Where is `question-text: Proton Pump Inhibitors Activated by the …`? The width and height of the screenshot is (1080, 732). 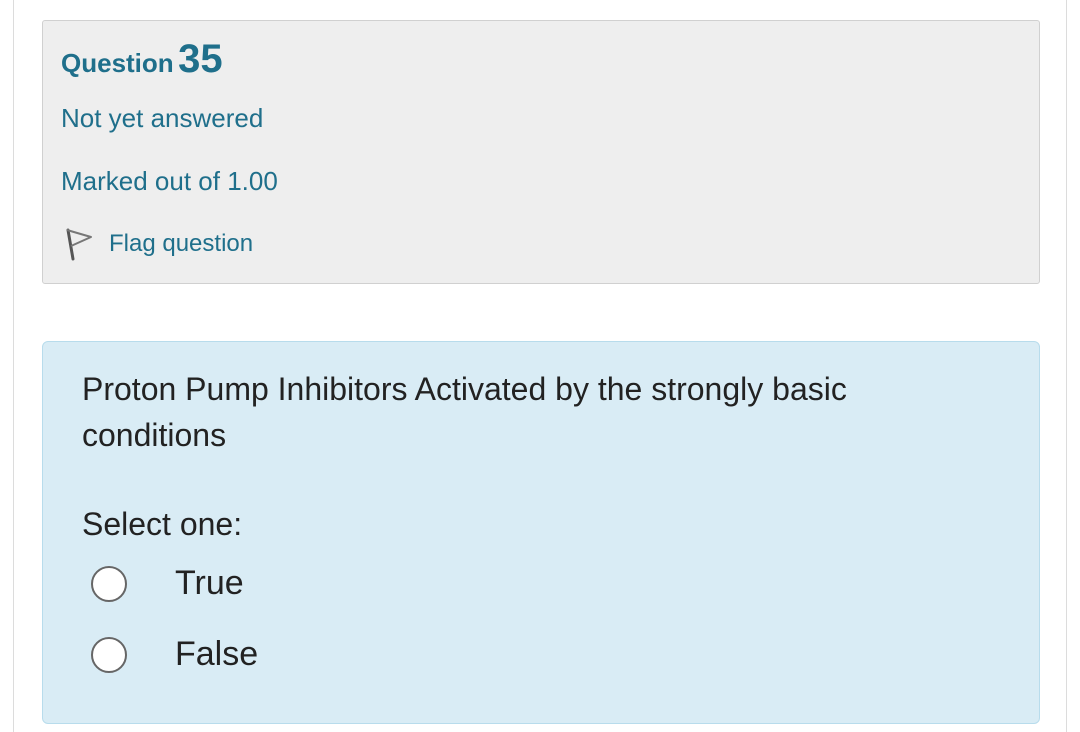
question-text: Proton Pump Inhibitors Activated by the … is located at coordinates (464, 412).